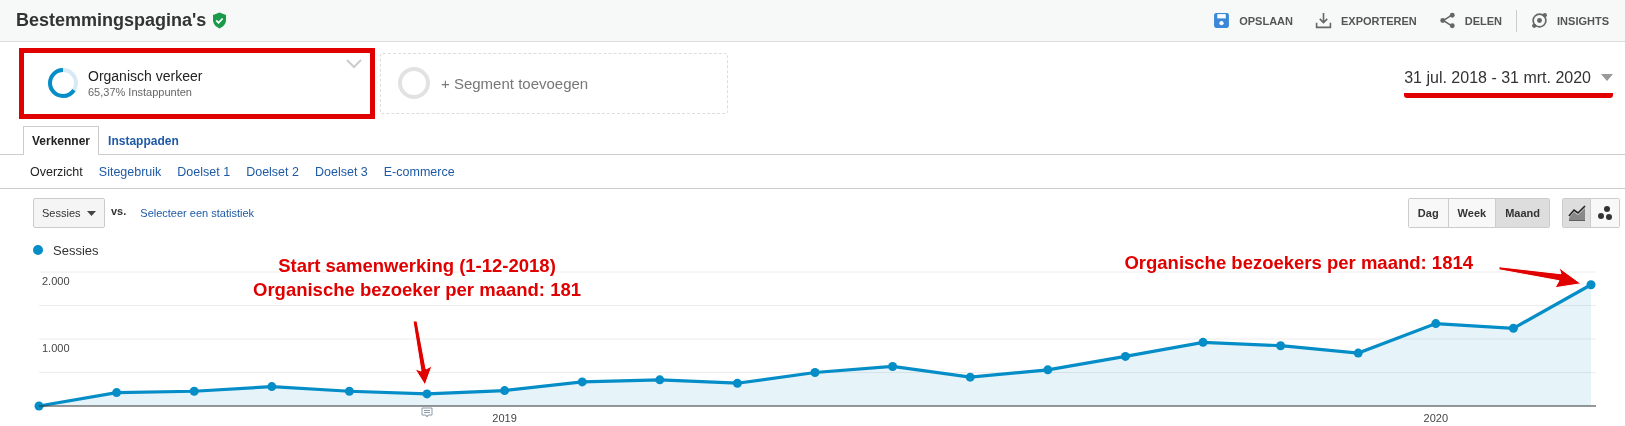 This screenshot has width=1625, height=426. I want to click on subtab-link: E-commerce, so click(419, 171).